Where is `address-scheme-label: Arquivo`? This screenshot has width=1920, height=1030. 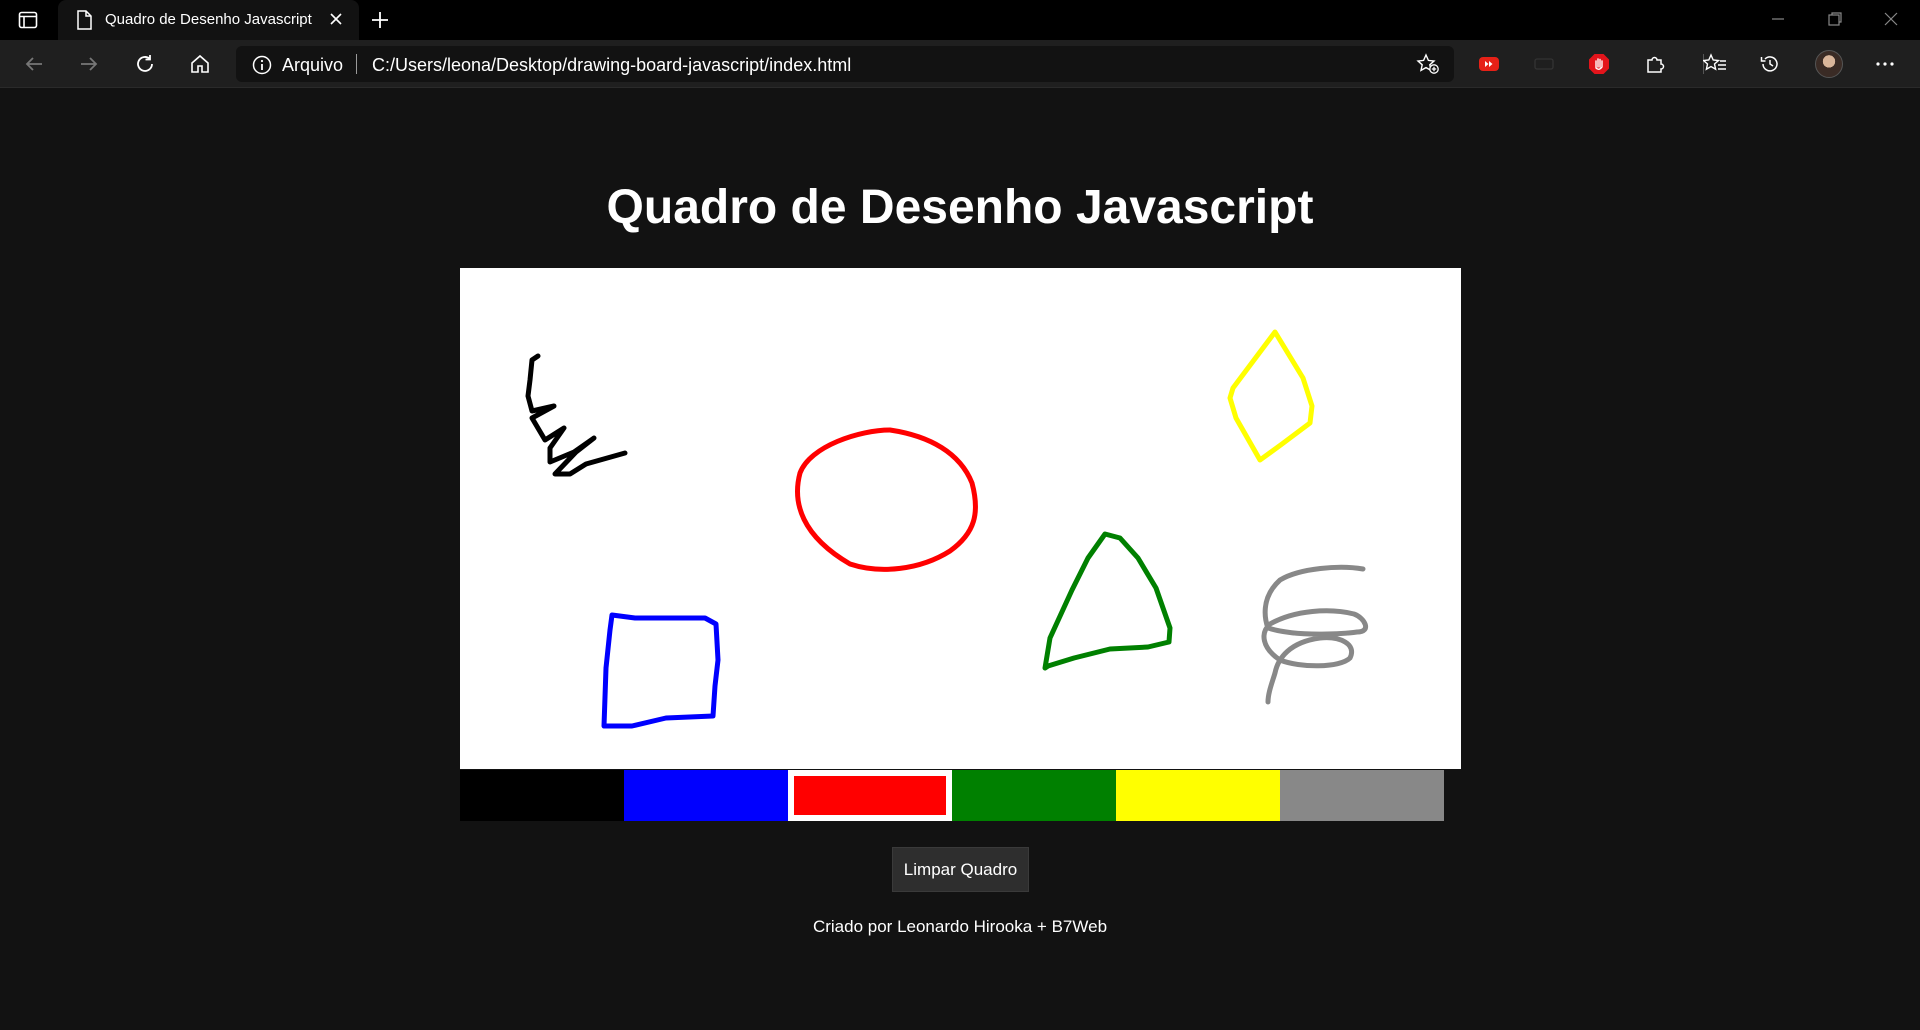
address-scheme-label: Arquivo is located at coordinates (313, 65).